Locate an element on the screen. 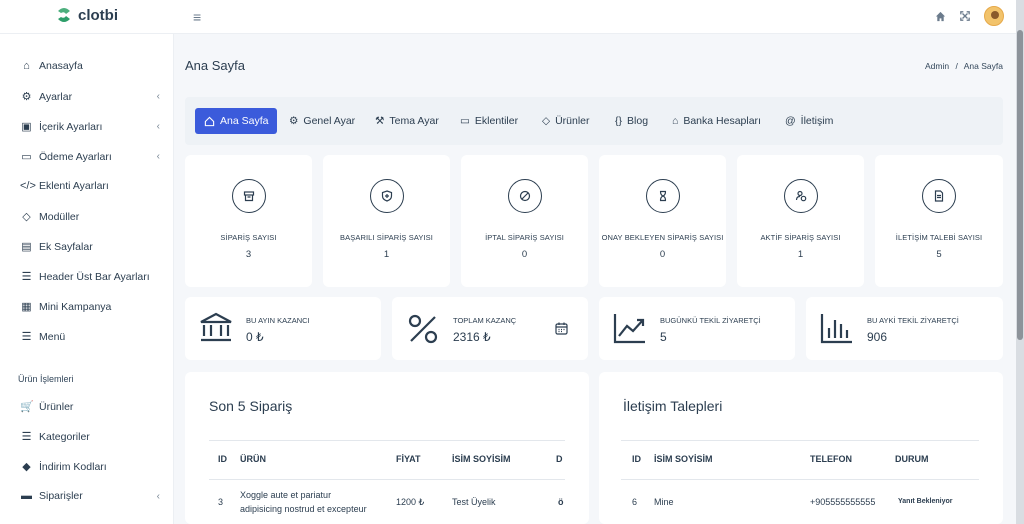 This screenshot has height=524, width=1024. tab-blog: {} Blog is located at coordinates (631, 121).